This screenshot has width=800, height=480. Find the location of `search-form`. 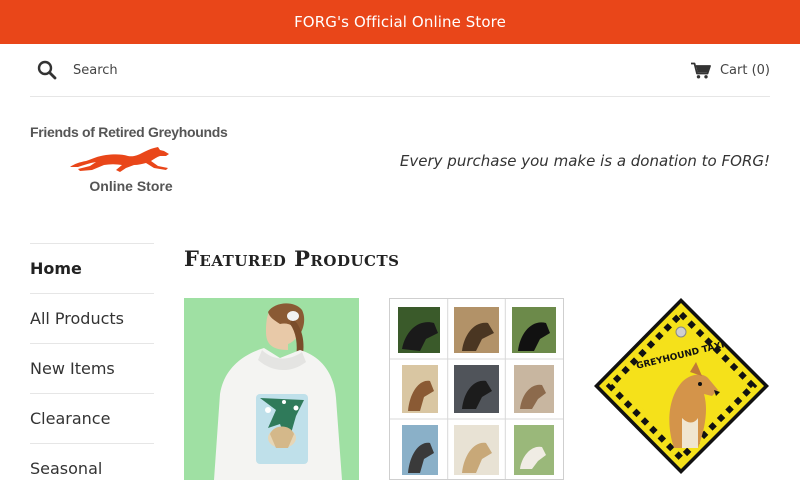

search-form is located at coordinates (151, 70).